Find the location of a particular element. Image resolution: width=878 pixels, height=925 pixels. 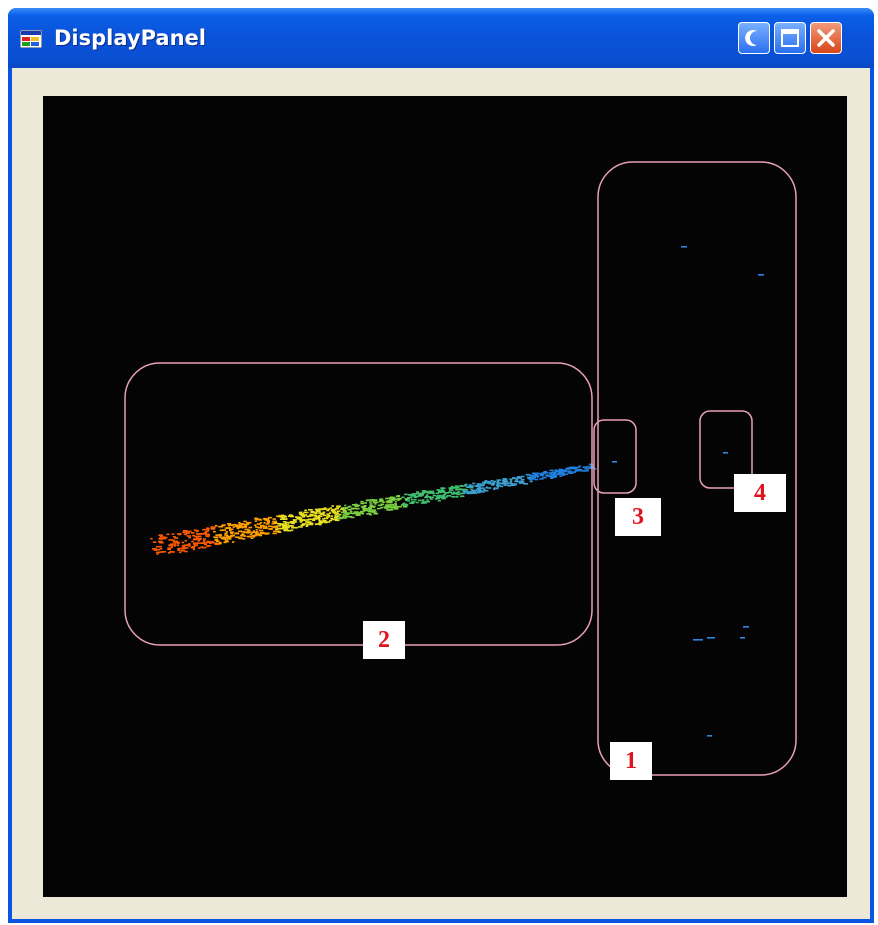

minimize-button is located at coordinates (754, 38).